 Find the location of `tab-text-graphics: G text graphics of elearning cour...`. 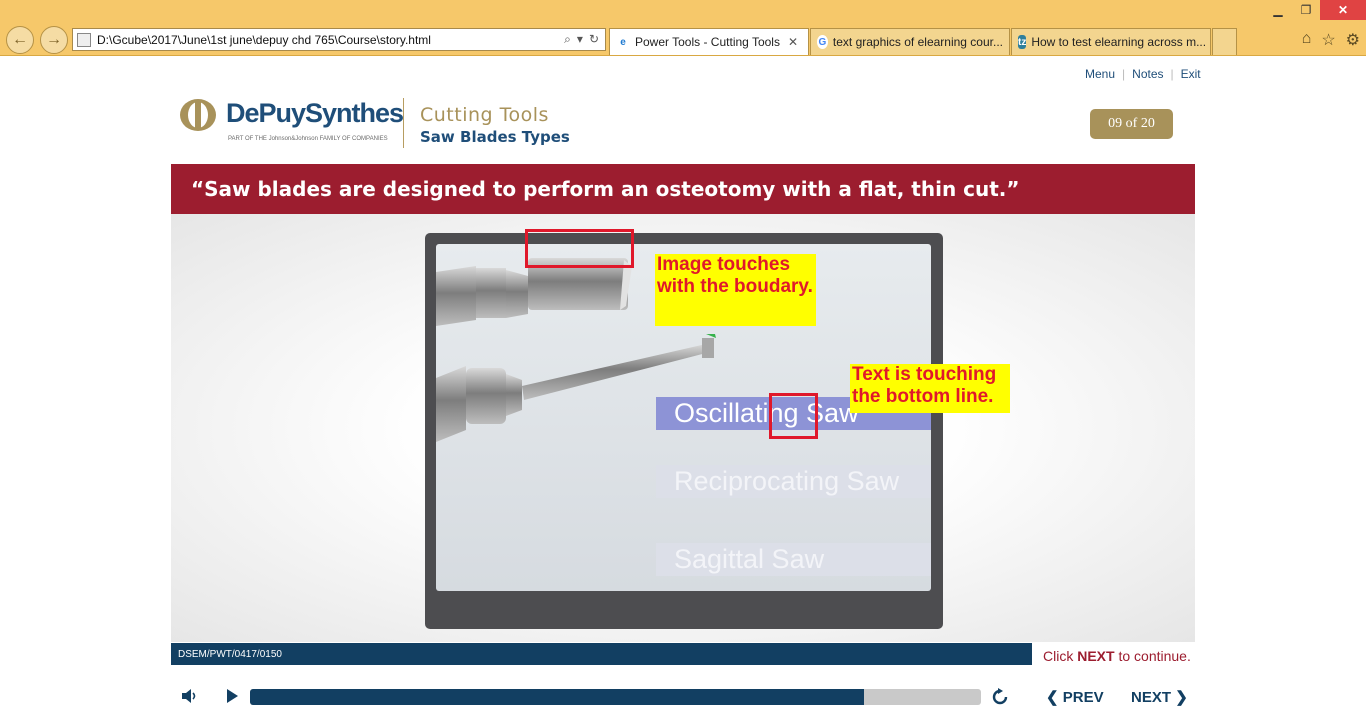

tab-text-graphics: G text graphics of elearning cour... is located at coordinates (910, 41).